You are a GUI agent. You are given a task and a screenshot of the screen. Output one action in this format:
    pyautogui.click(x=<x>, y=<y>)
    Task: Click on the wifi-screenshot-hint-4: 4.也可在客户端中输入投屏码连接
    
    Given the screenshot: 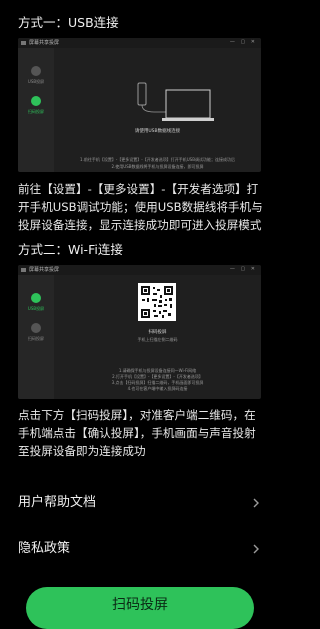 What is the action you would take?
    pyautogui.click(x=157, y=388)
    